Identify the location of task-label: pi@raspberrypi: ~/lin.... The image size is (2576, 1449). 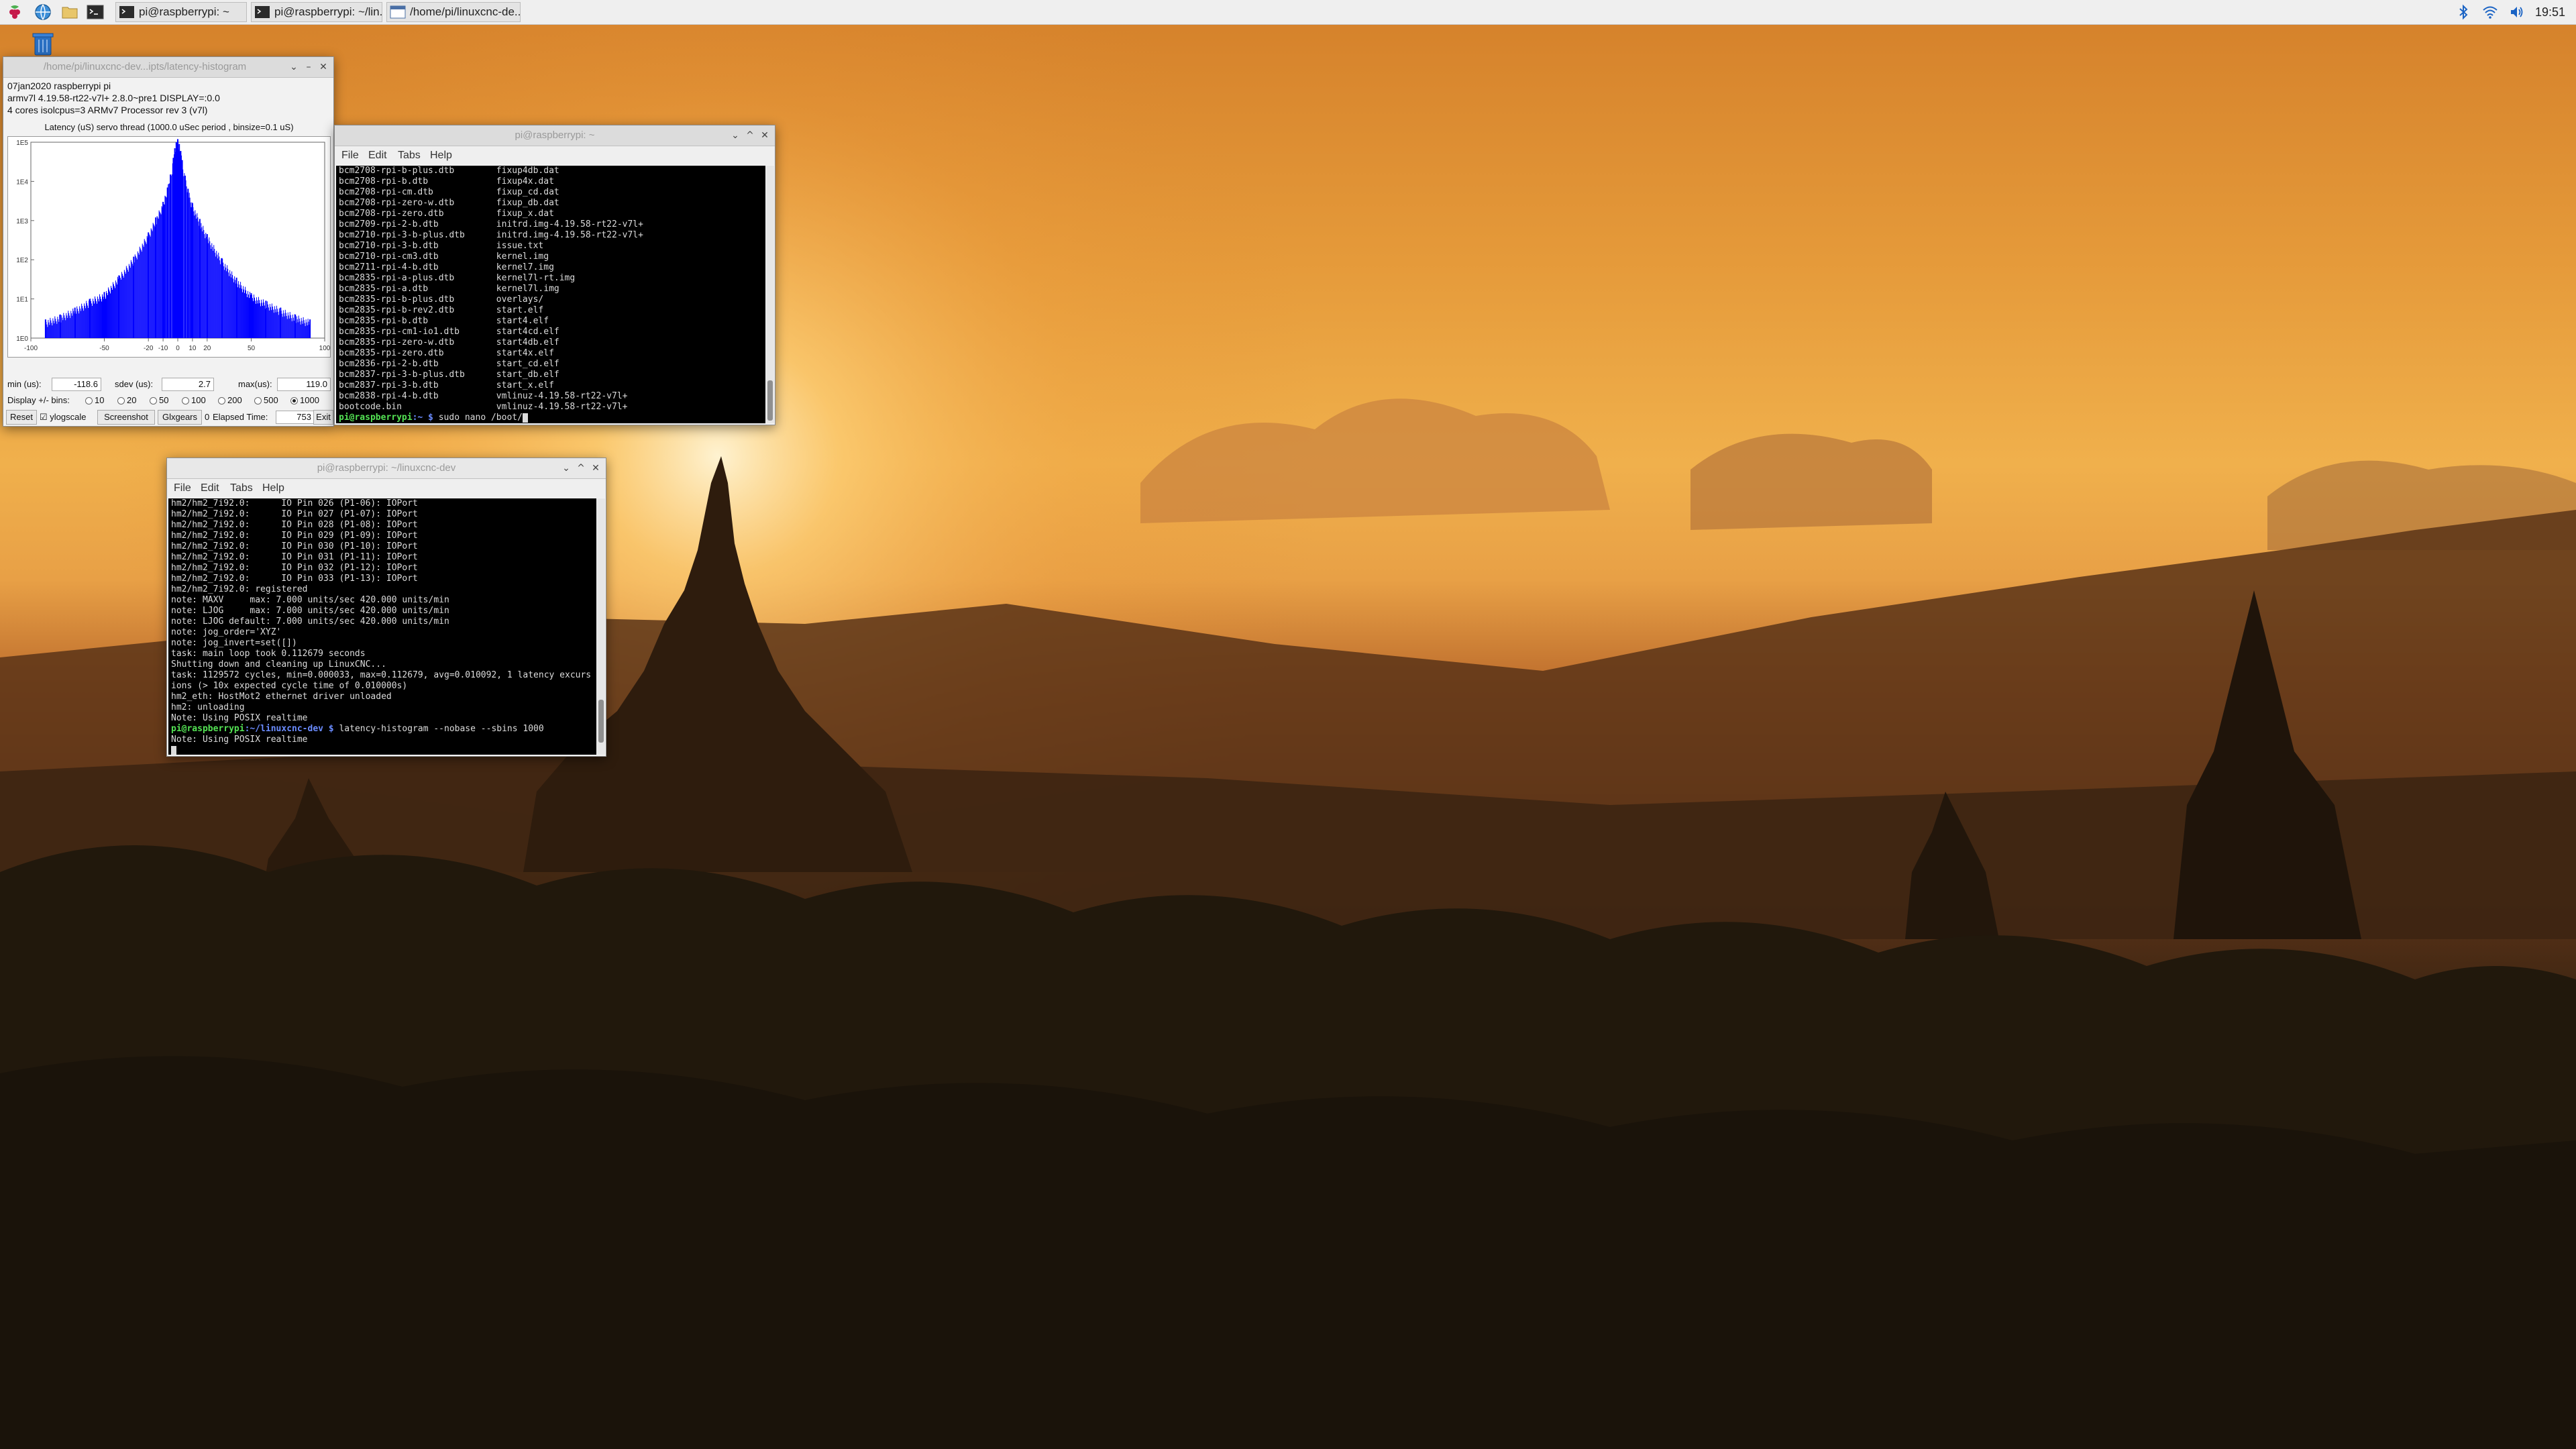
(328, 11).